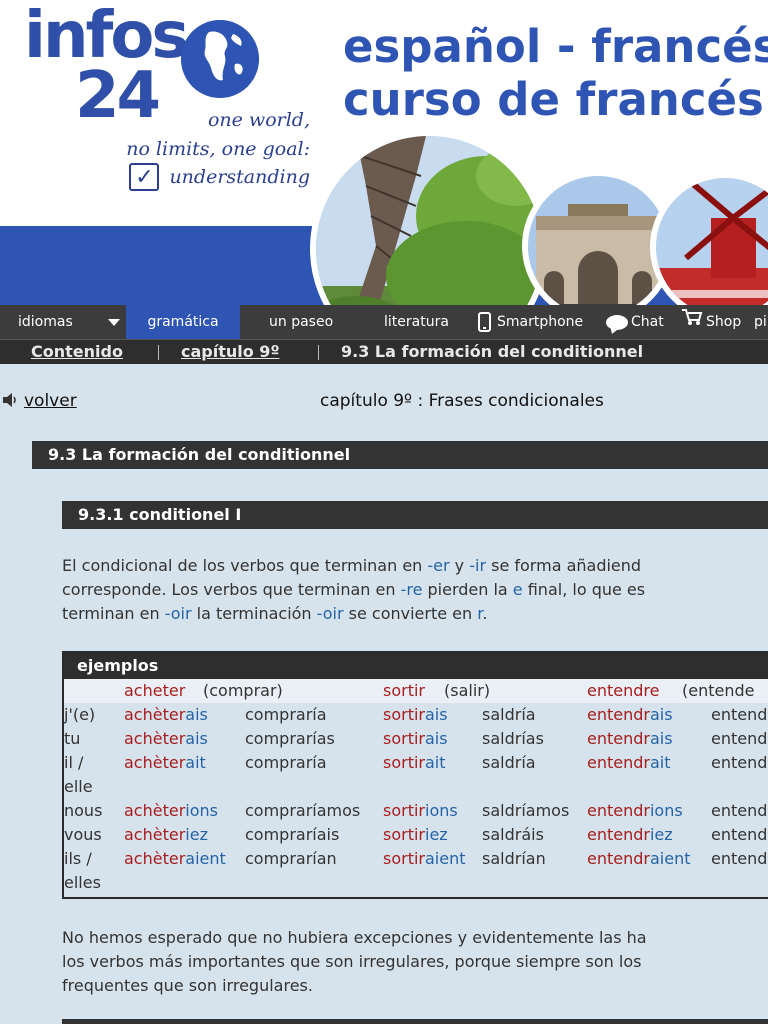 The width and height of the screenshot is (768, 1024). I want to click on pronoun: tu, so click(72, 738).